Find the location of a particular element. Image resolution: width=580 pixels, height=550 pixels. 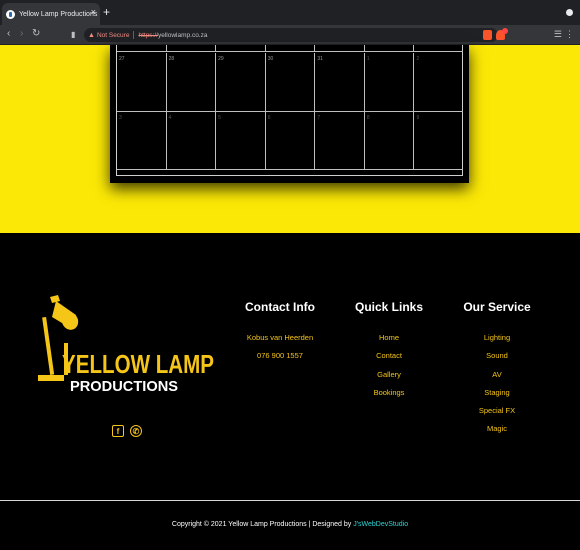

yellow-lamp-logo: YELLOW LAMP PRODUCTIONS is located at coordinates (128, 347).